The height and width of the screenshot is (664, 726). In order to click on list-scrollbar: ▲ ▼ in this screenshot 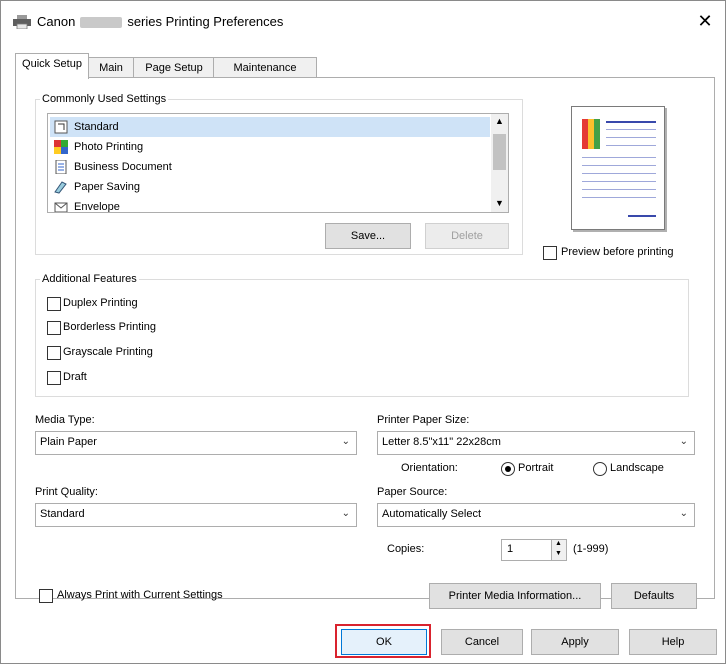, I will do `click(499, 163)`.